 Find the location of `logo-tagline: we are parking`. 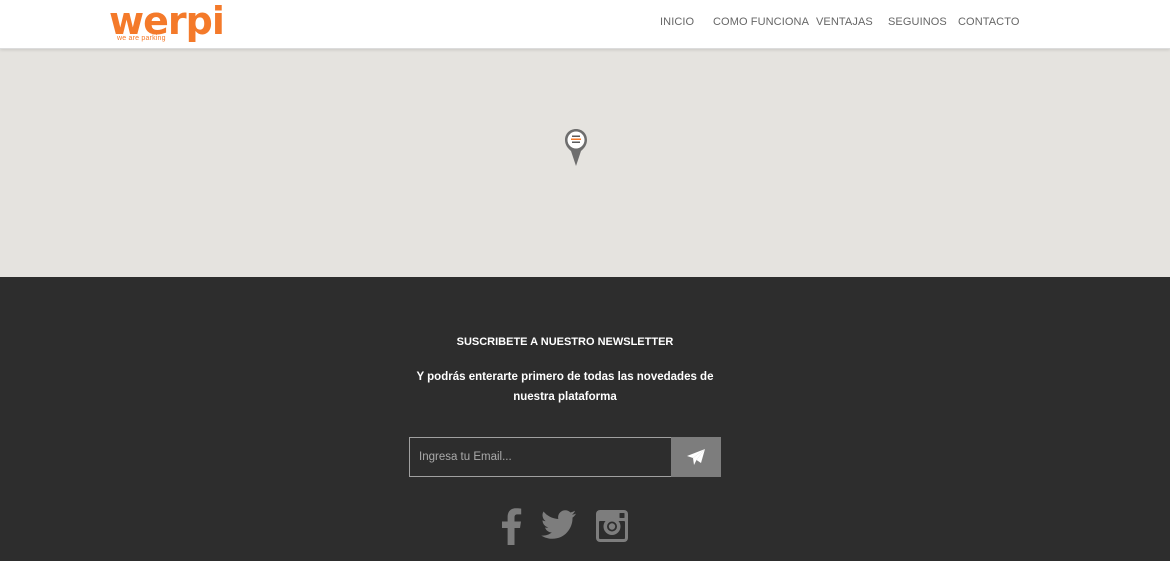

logo-tagline: we are parking is located at coordinates (141, 38).